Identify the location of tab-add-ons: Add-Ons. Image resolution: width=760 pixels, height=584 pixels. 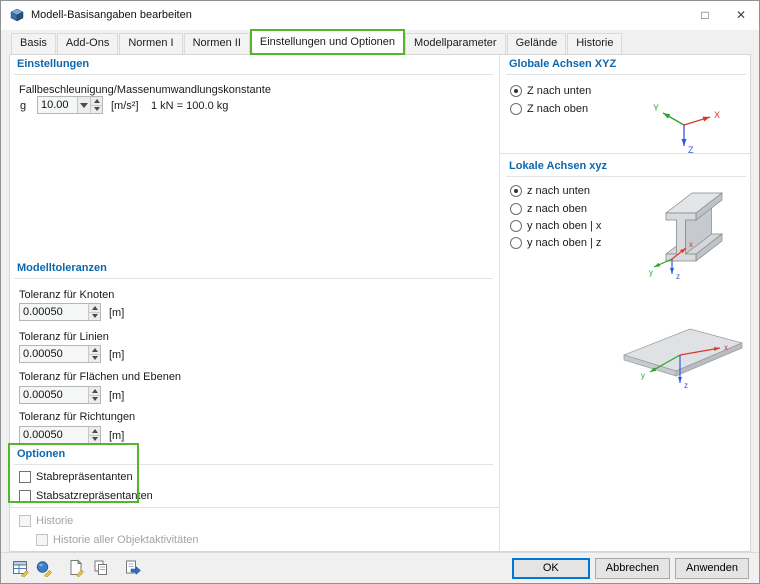
(87, 43).